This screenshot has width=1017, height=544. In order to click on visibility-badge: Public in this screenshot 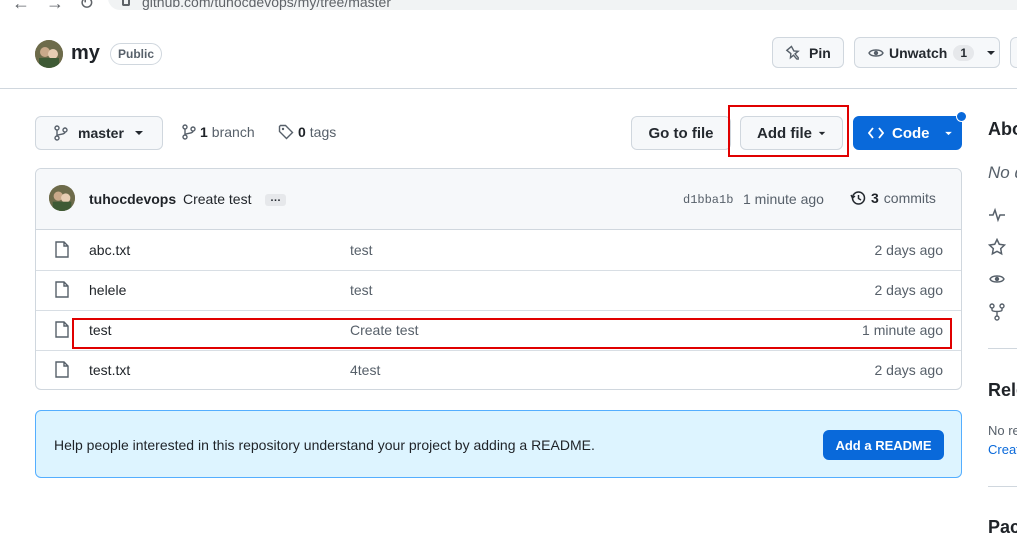, I will do `click(136, 54)`.